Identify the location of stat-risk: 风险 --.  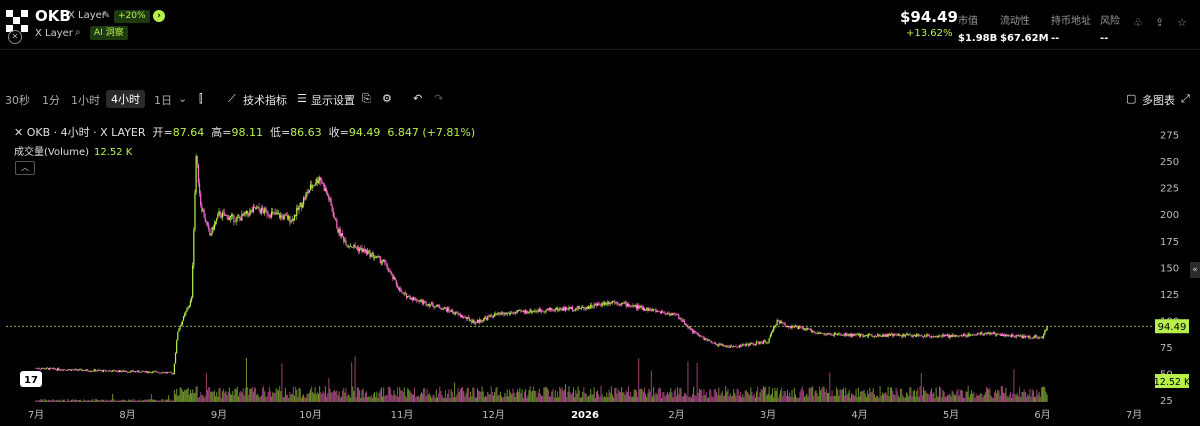
(1110, 30).